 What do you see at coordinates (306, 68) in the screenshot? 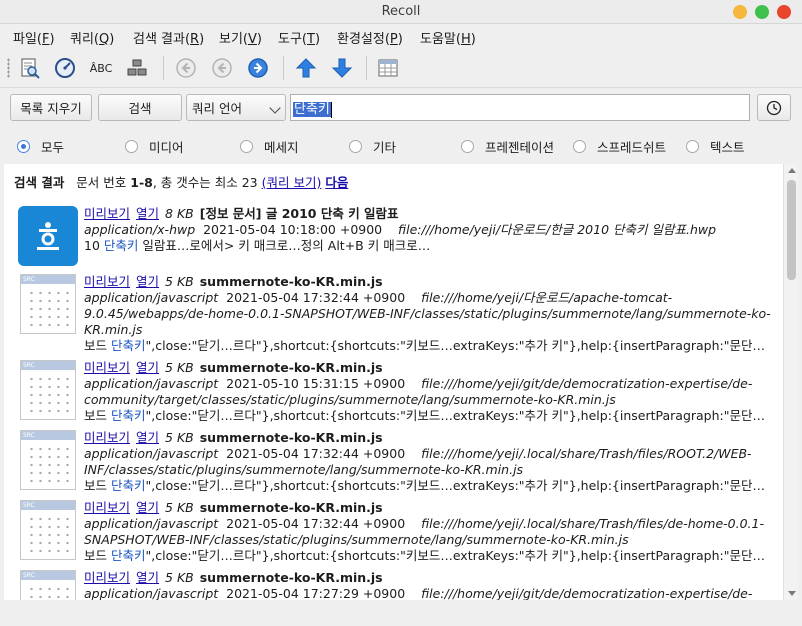
I see `arrow-up-icon` at bounding box center [306, 68].